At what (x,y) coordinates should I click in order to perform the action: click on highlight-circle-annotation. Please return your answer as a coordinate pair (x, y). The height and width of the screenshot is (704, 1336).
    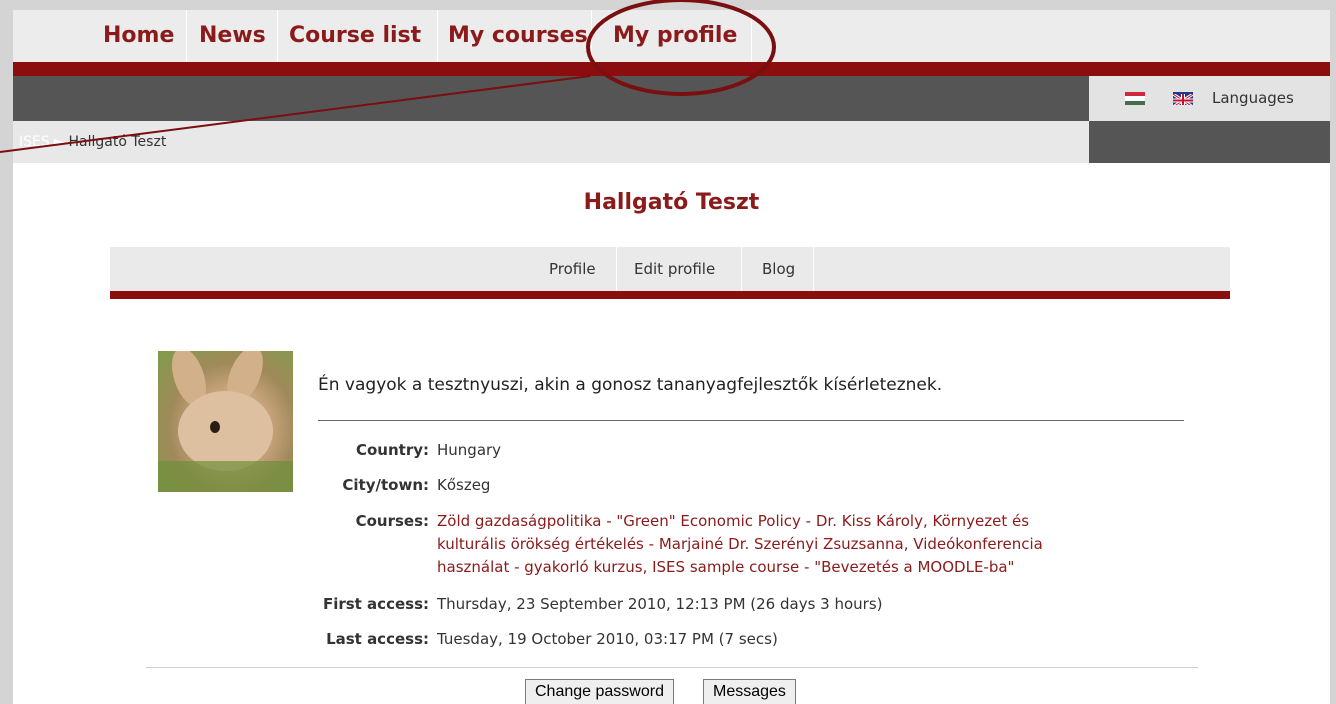
    Looking at the image, I should click on (681, 48).